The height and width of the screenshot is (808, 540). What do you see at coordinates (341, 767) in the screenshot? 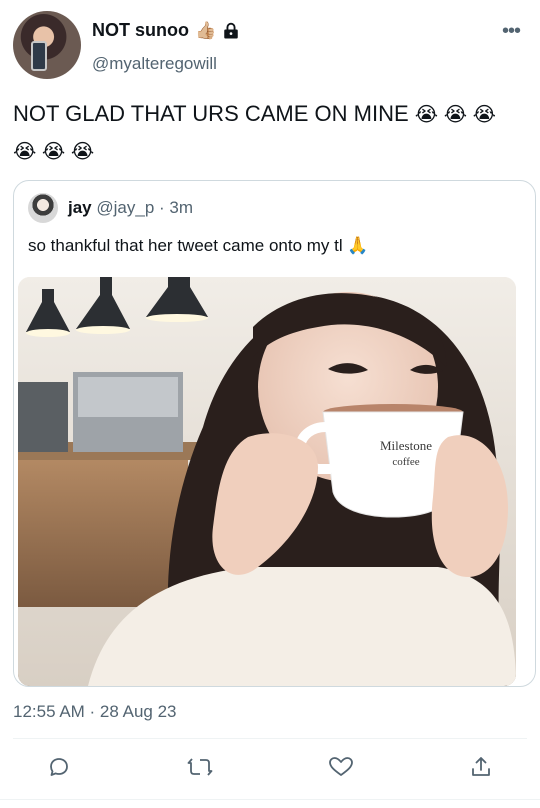
I see `like-icon` at bounding box center [341, 767].